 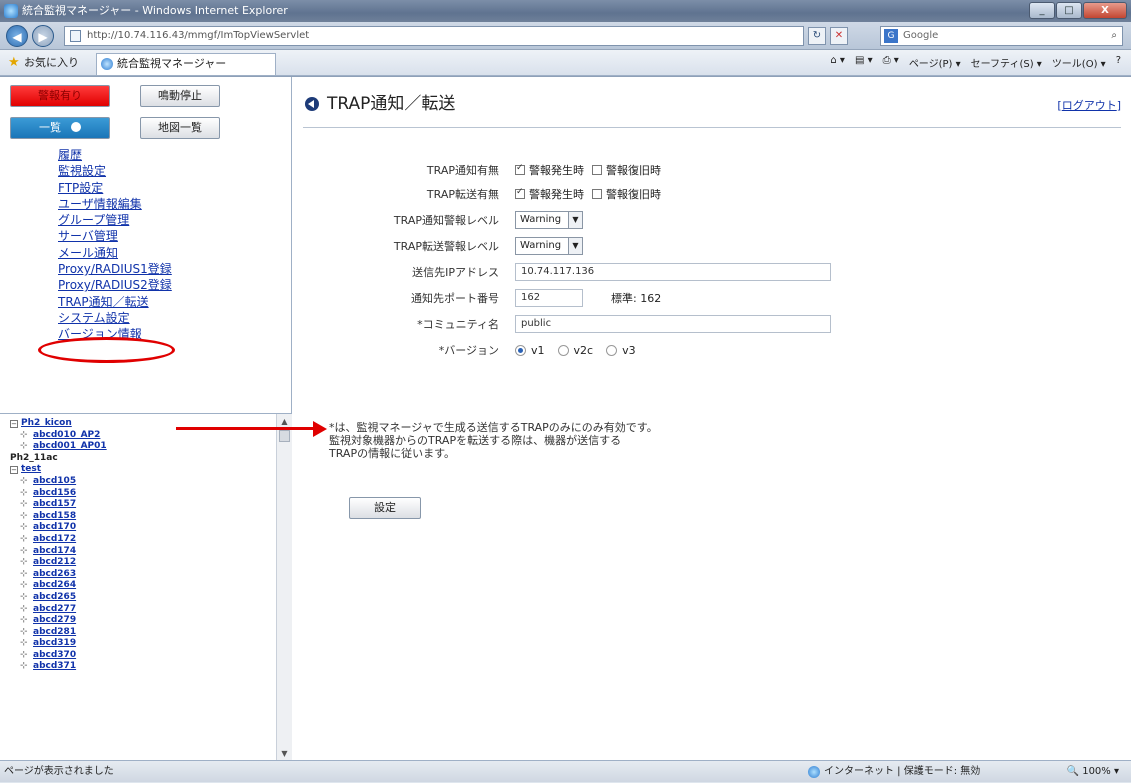 I want to click on tree-ap-item: ⊹ abcd319, so click(x=137, y=644).